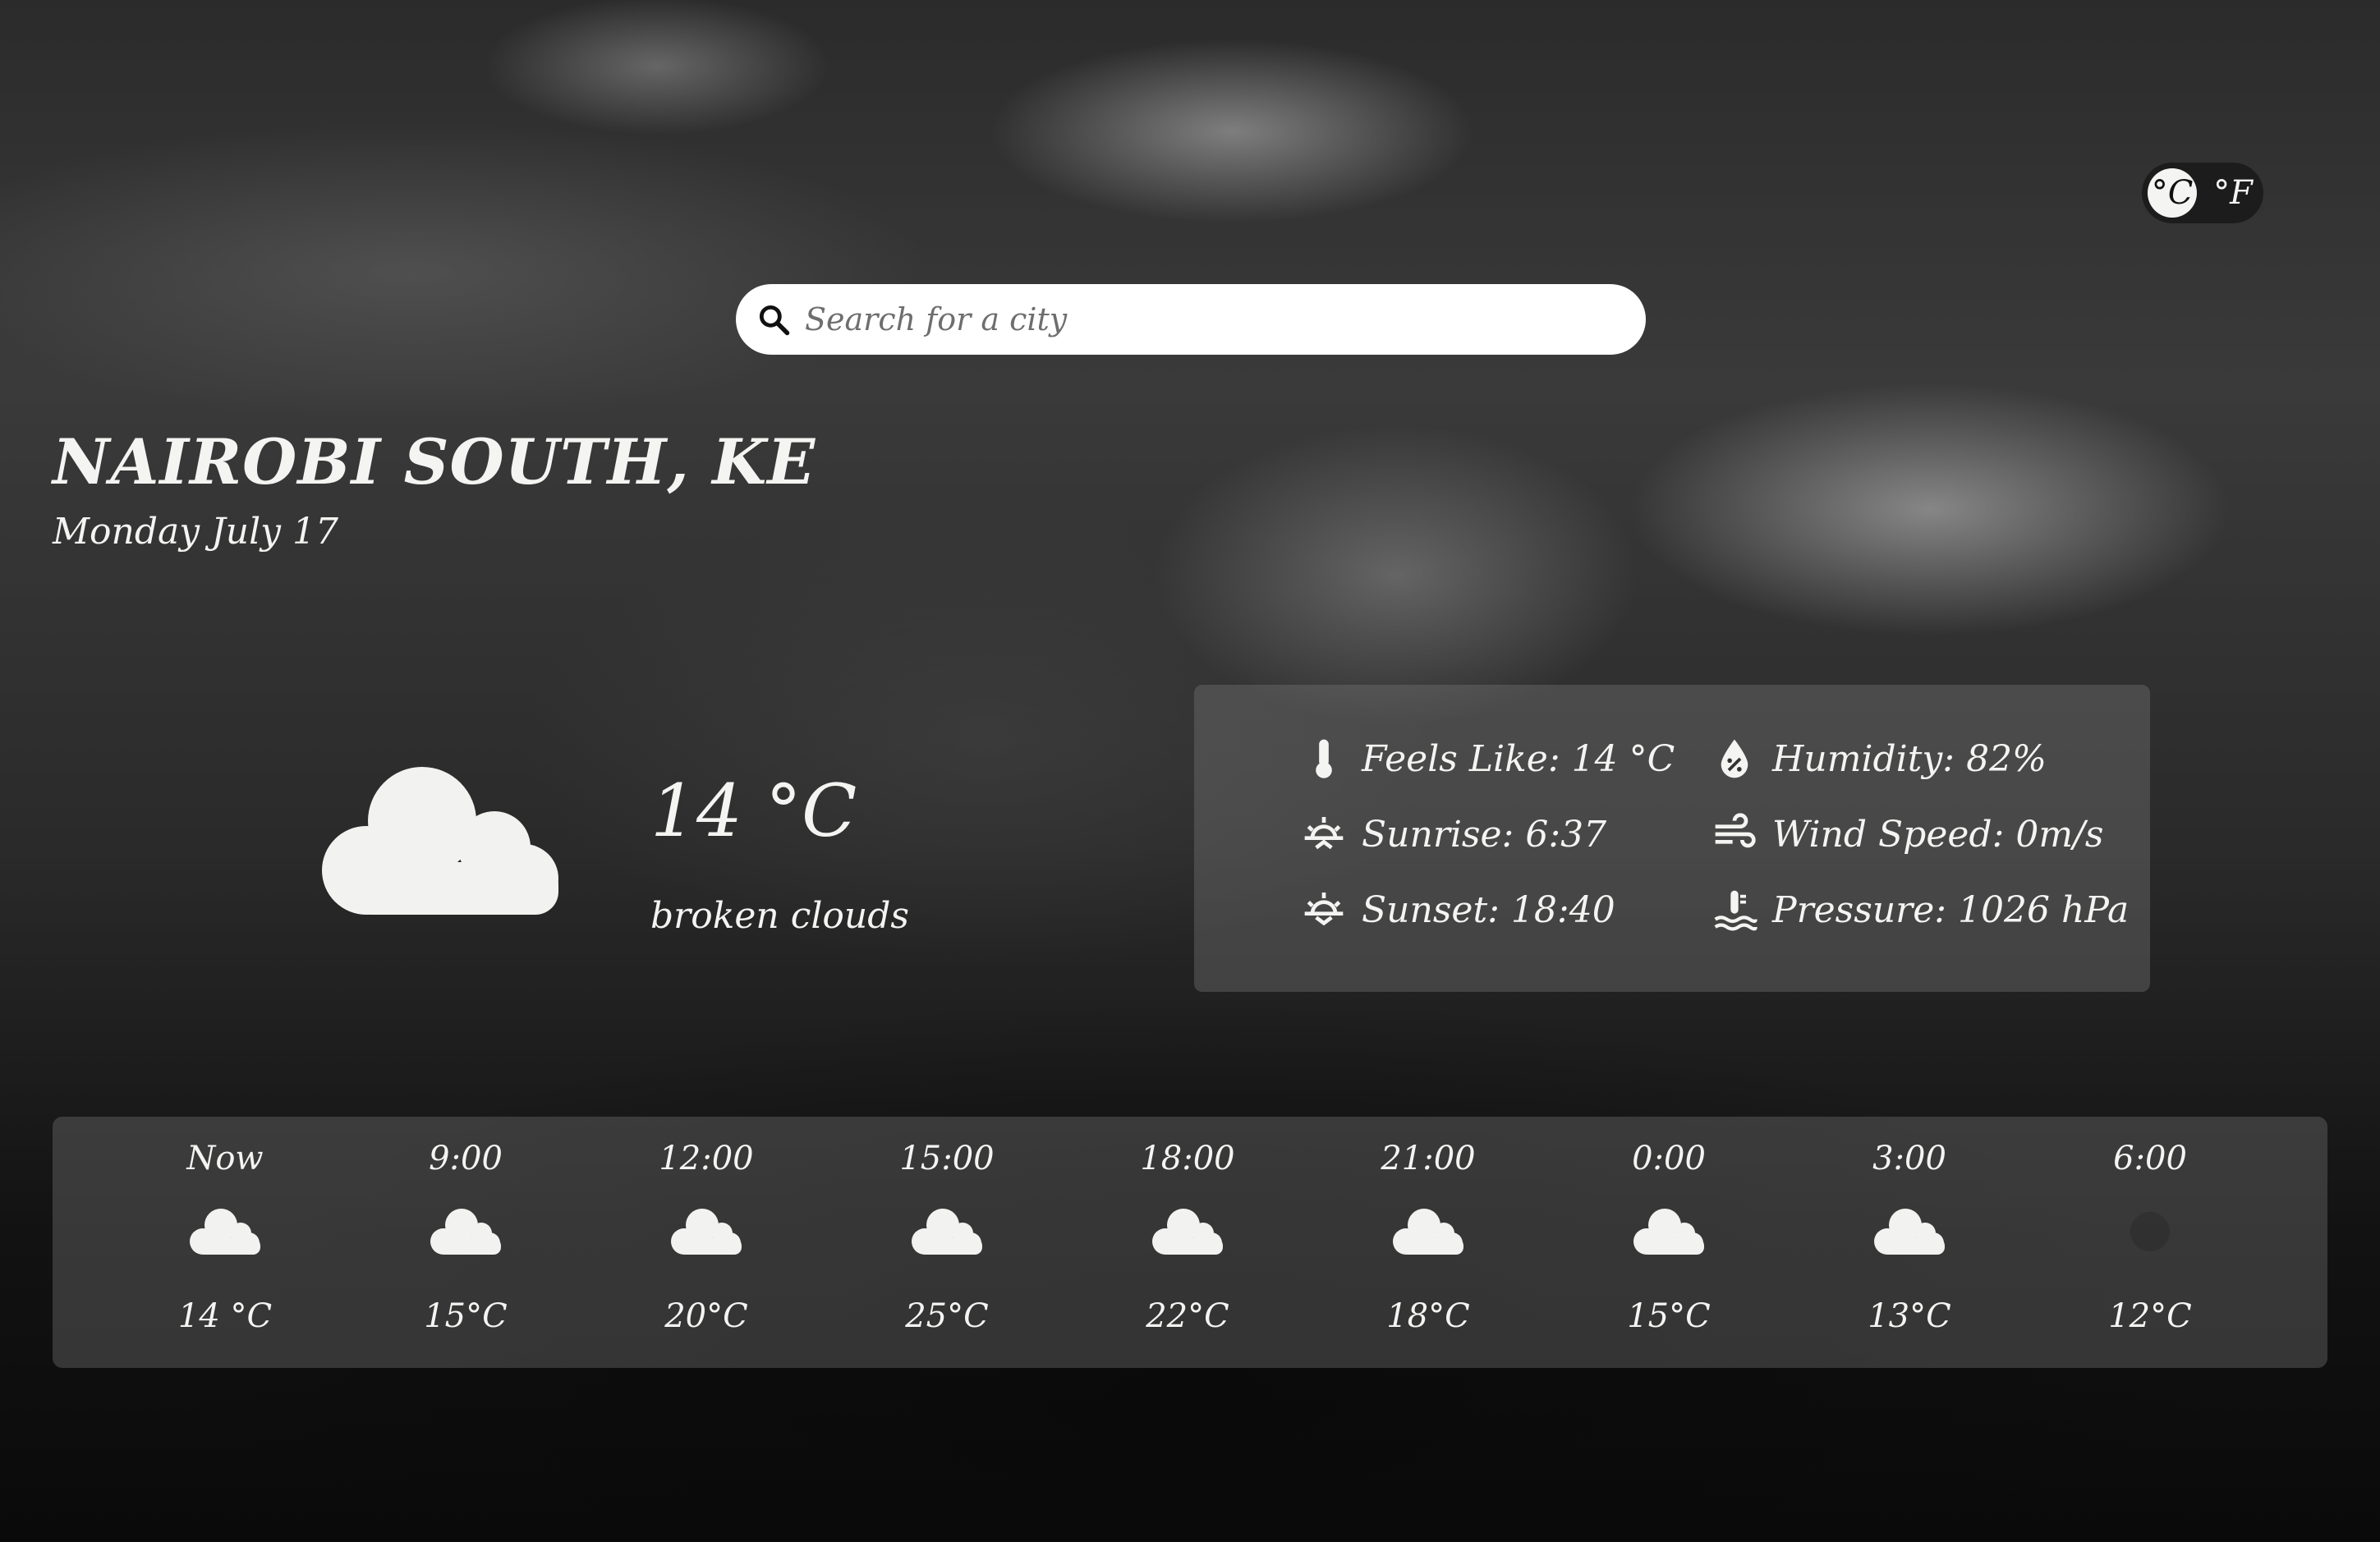 This screenshot has height=1542, width=2380. I want to click on forecast-item: Now 14 °C, so click(225, 1242).